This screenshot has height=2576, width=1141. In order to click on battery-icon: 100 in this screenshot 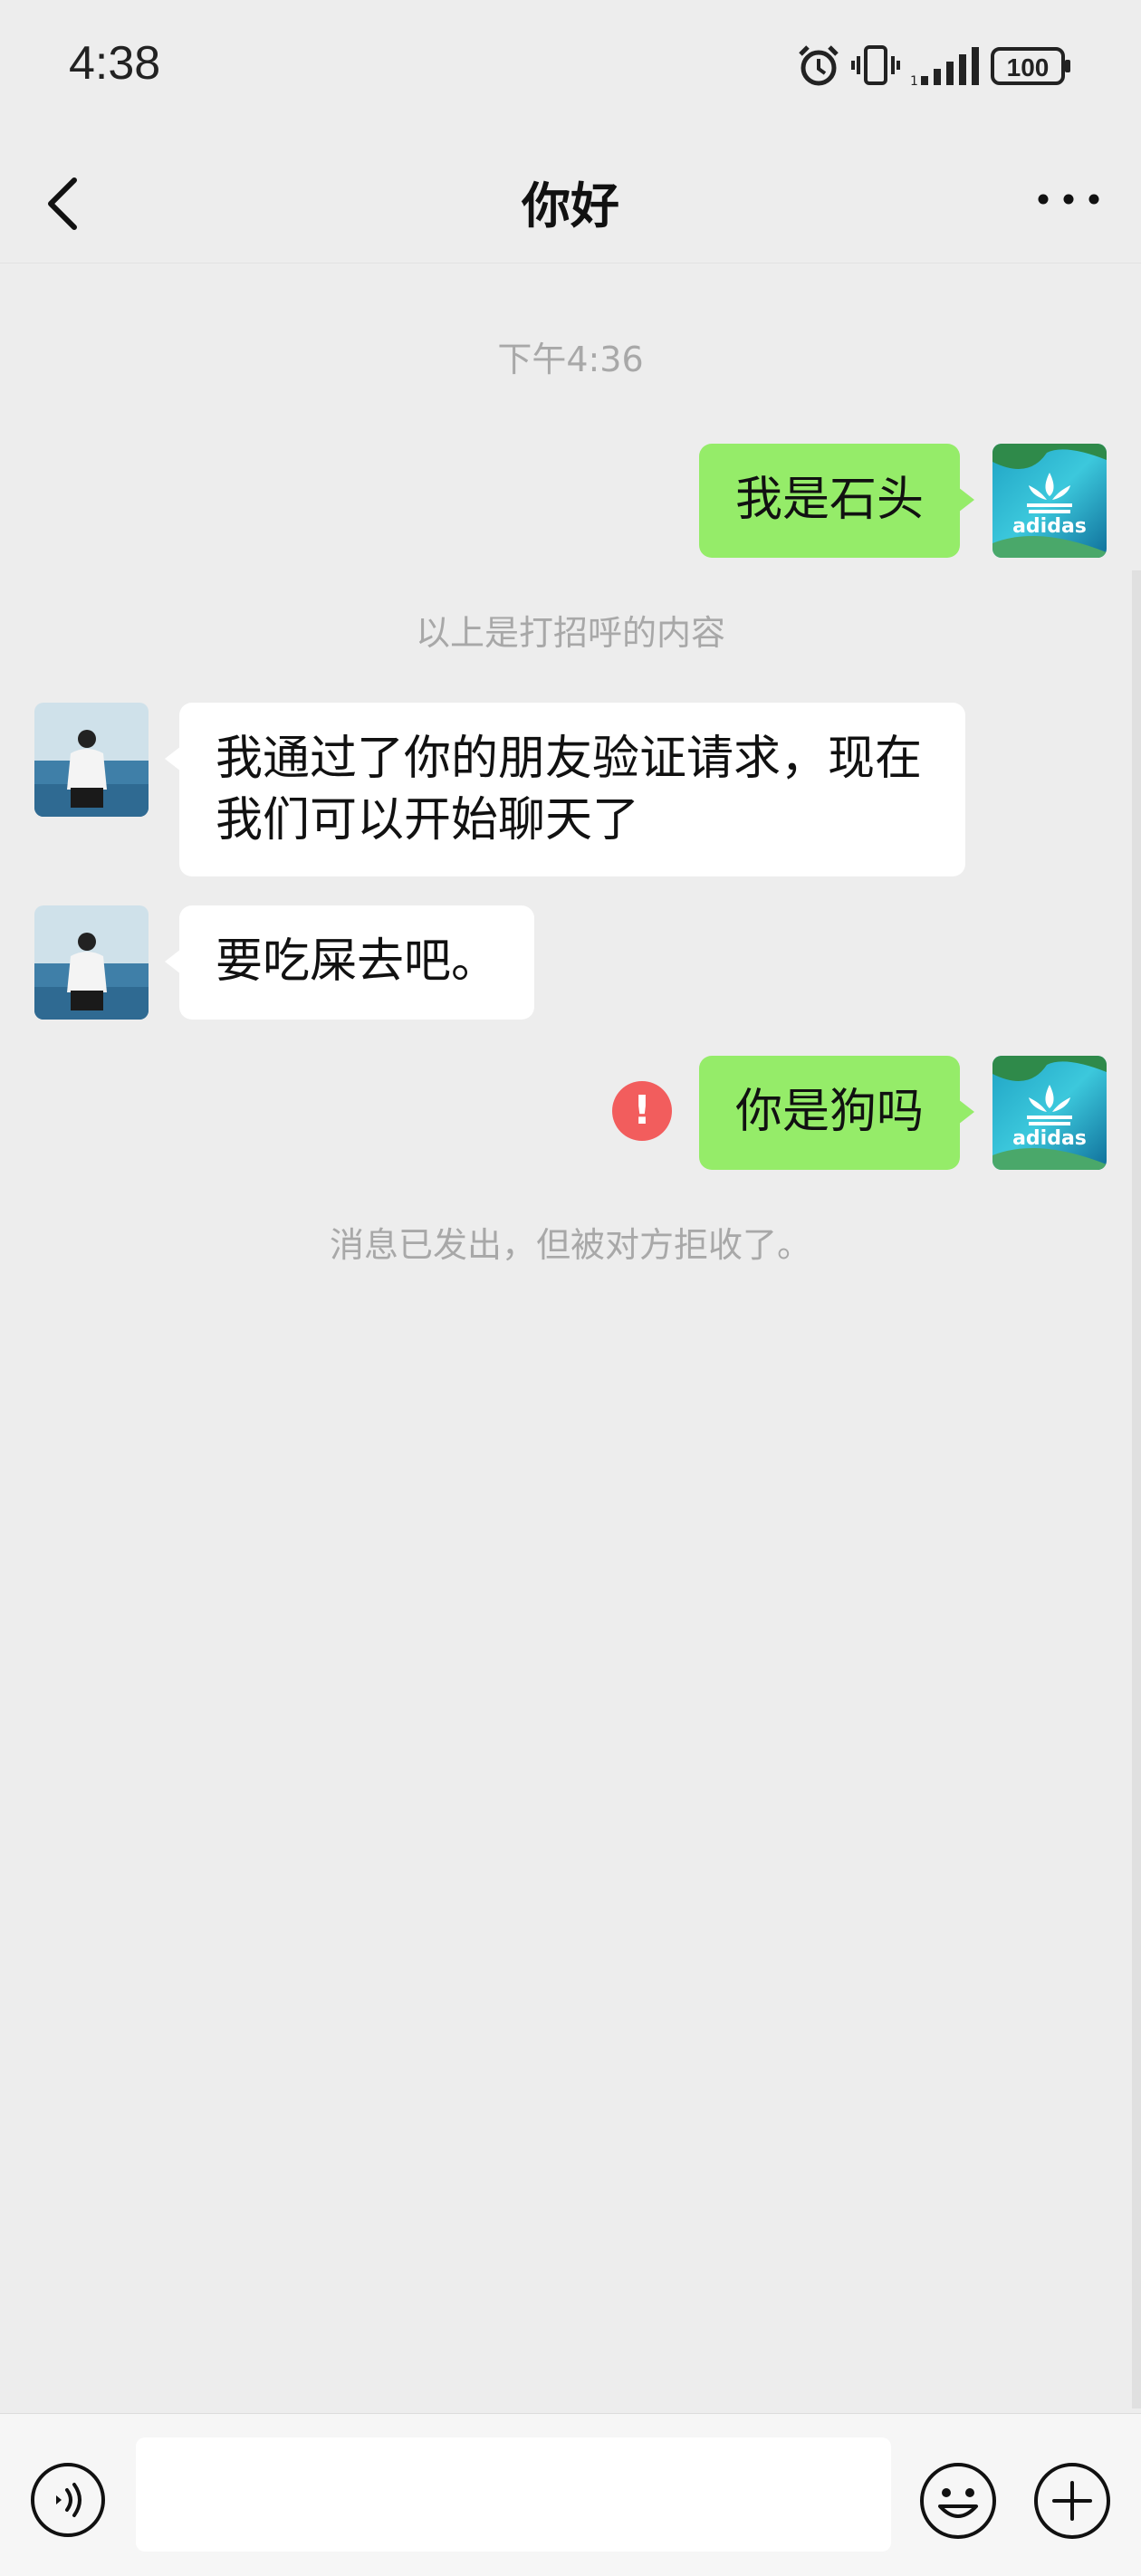, I will do `click(1030, 66)`.